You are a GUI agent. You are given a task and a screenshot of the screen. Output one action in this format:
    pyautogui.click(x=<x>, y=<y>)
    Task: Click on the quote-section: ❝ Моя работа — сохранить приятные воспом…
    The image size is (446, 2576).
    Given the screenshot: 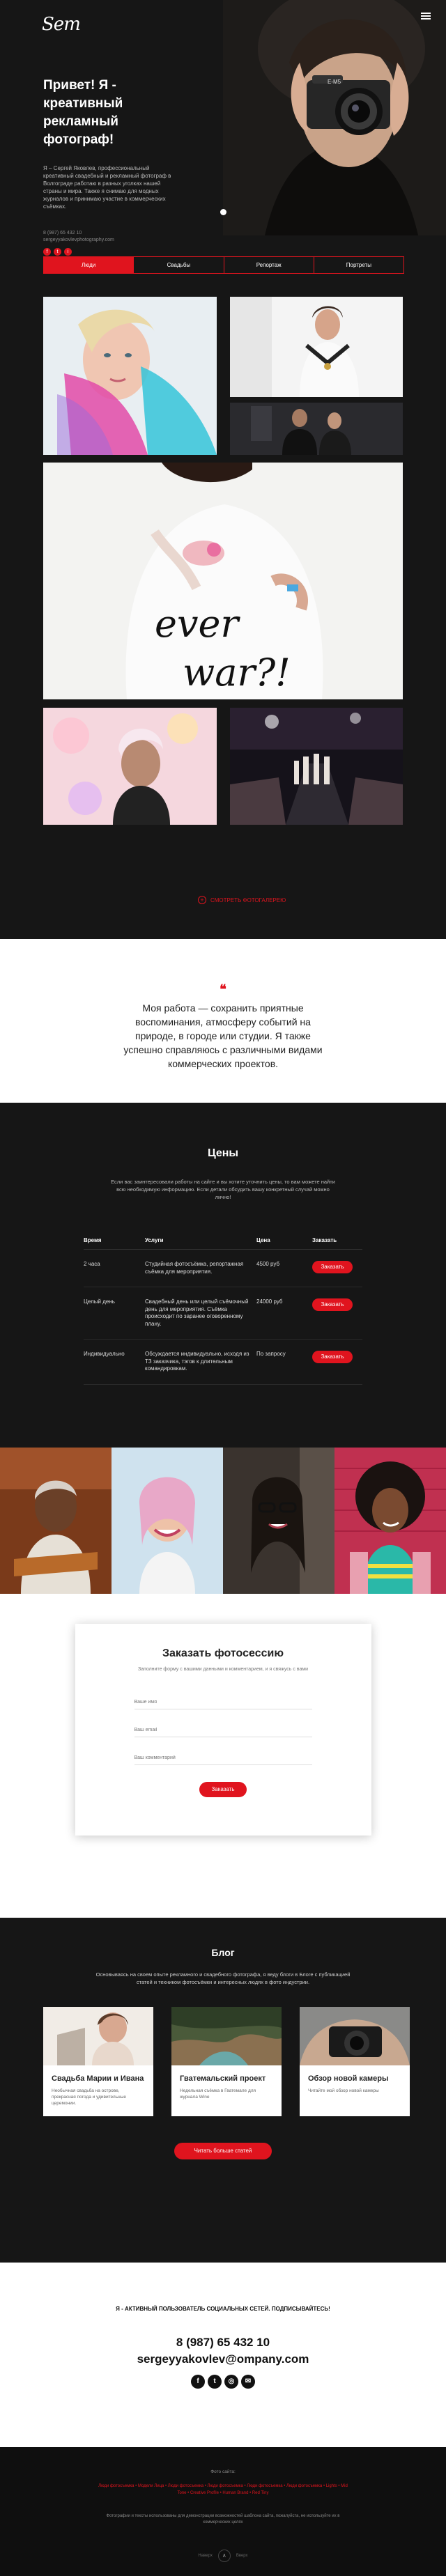 What is the action you would take?
    pyautogui.click(x=223, y=1021)
    